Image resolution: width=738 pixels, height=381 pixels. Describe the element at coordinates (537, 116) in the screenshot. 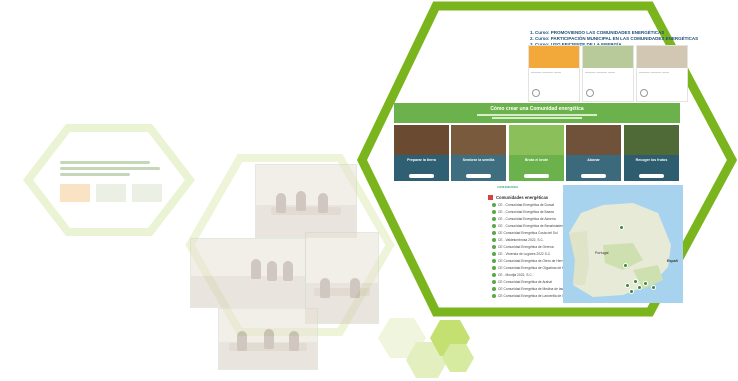

I see `how-to-subtitle` at that location.